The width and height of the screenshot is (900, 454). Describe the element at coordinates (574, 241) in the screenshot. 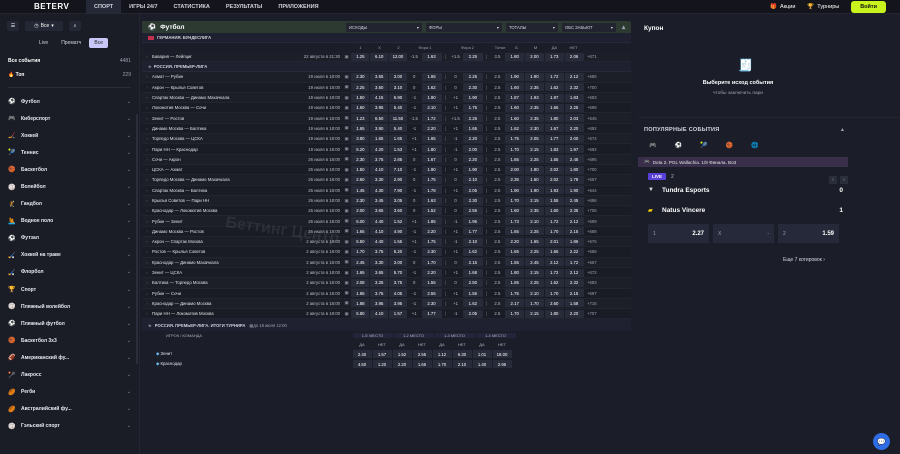

I see `btts-no-odd: 1.86` at that location.